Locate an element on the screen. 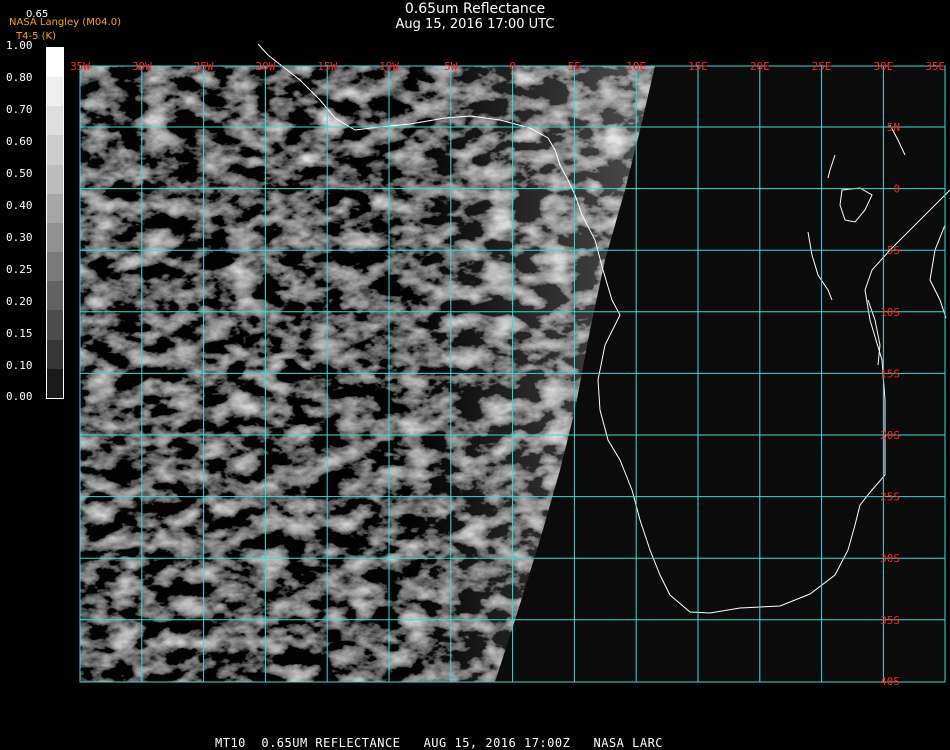 This screenshot has height=750, width=950. colorbar is located at coordinates (55, 223).